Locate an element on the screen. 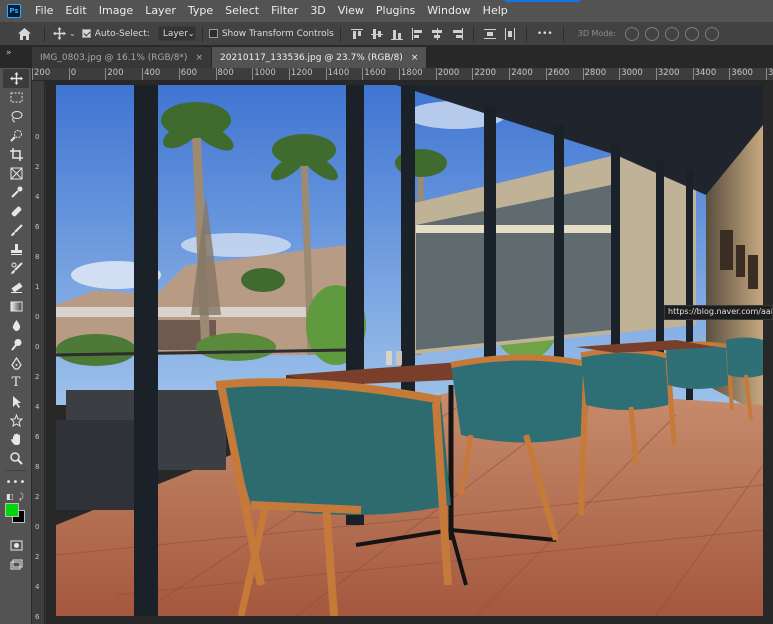 This screenshot has height=624, width=773. 3d-scale-icon is located at coordinates (712, 33).